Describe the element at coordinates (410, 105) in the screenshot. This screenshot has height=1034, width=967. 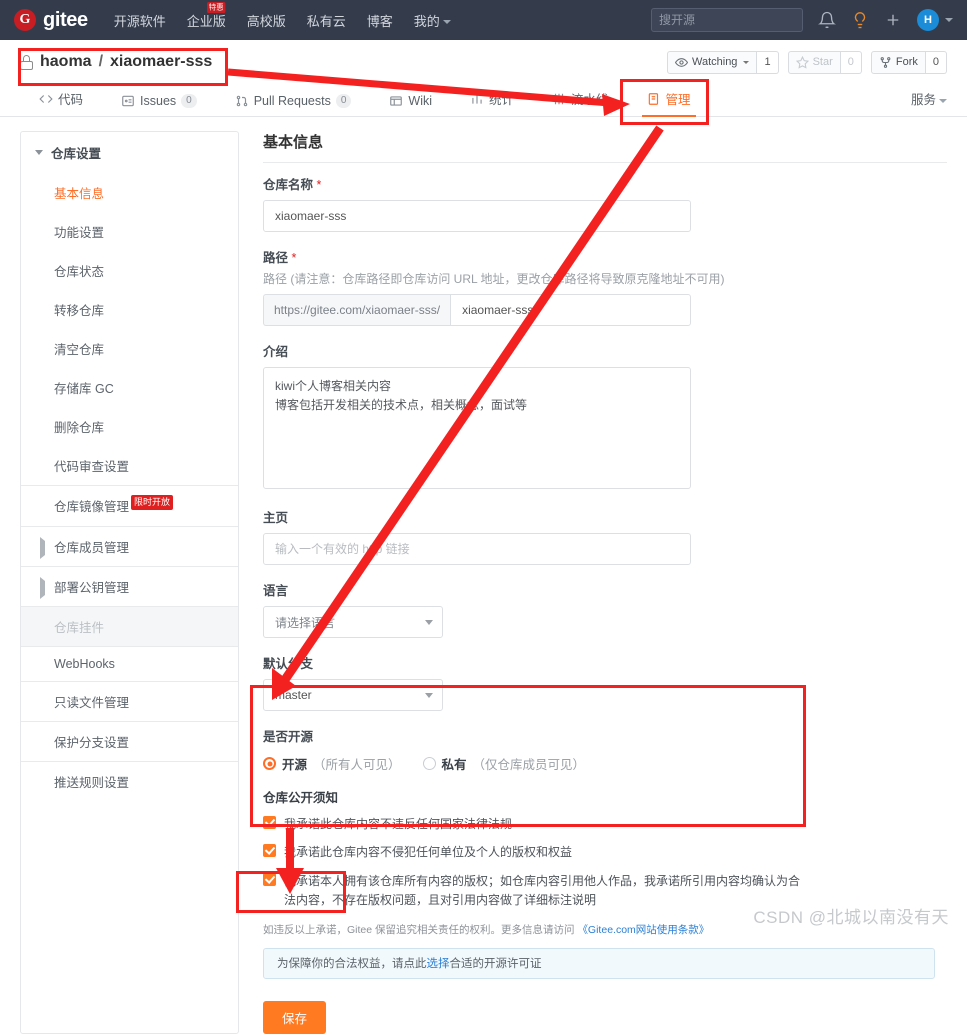
I see `tab-wiki: Wiki` at that location.